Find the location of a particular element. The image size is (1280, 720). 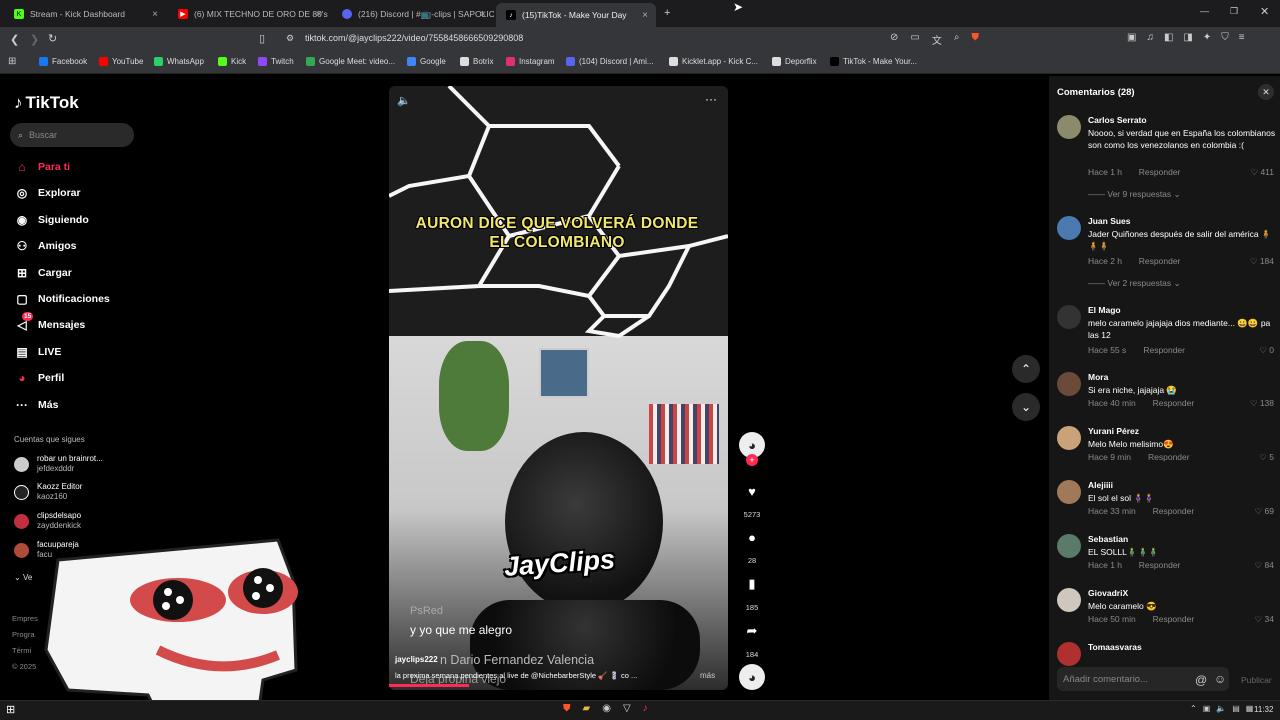

comment-username: GiovadriX is located at coordinates (1108, 593).